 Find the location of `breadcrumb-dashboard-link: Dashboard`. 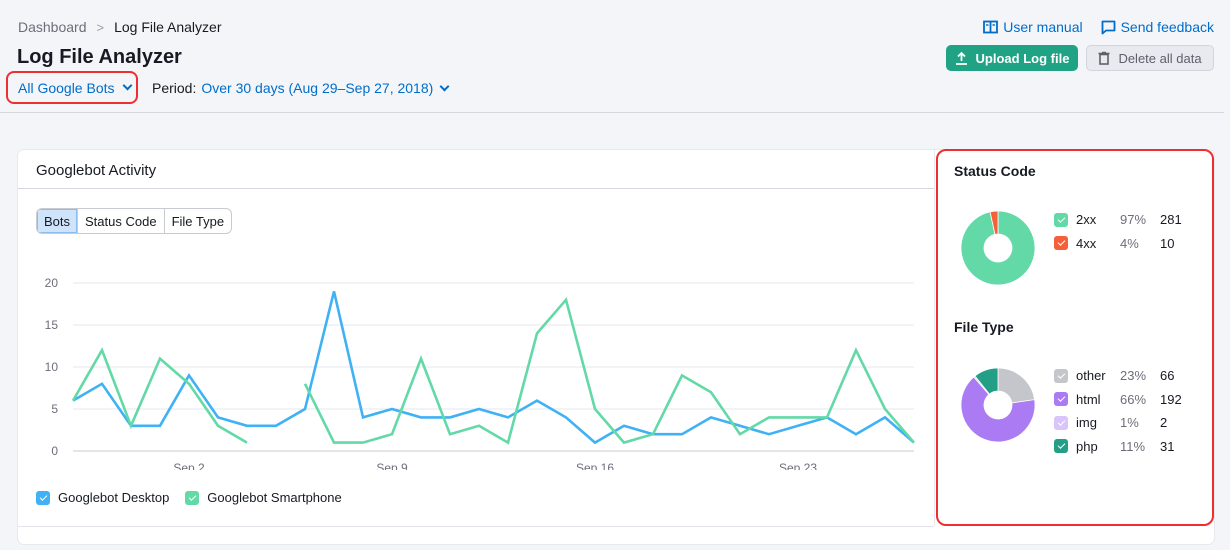

breadcrumb-dashboard-link: Dashboard is located at coordinates (52, 27).